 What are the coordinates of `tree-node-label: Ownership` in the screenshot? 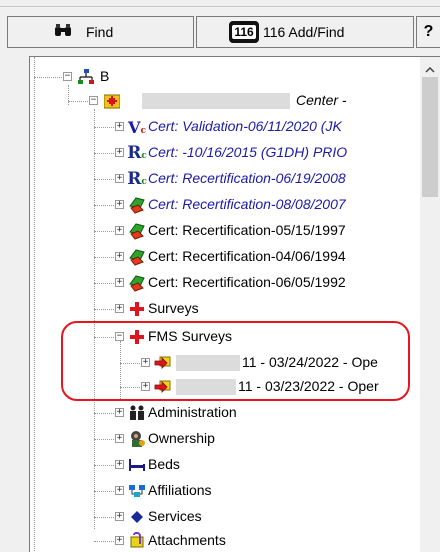 It's located at (181, 438).